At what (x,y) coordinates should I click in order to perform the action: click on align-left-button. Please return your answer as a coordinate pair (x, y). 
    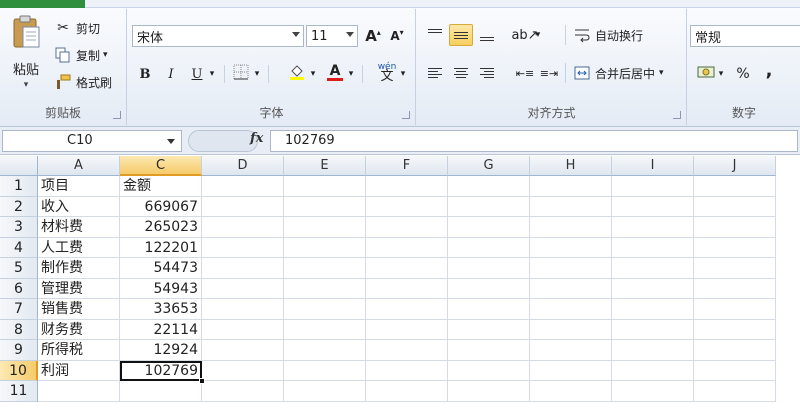
    Looking at the image, I should click on (435, 73).